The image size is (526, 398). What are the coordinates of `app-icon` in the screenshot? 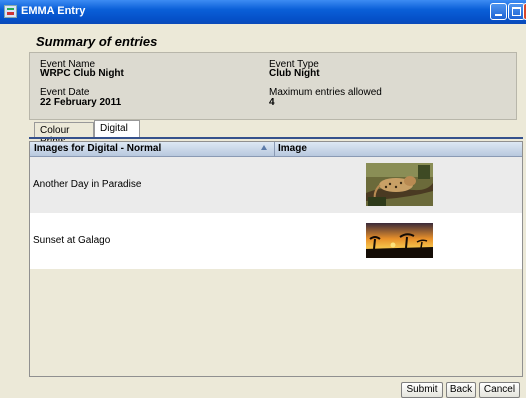 It's located at (10, 11).